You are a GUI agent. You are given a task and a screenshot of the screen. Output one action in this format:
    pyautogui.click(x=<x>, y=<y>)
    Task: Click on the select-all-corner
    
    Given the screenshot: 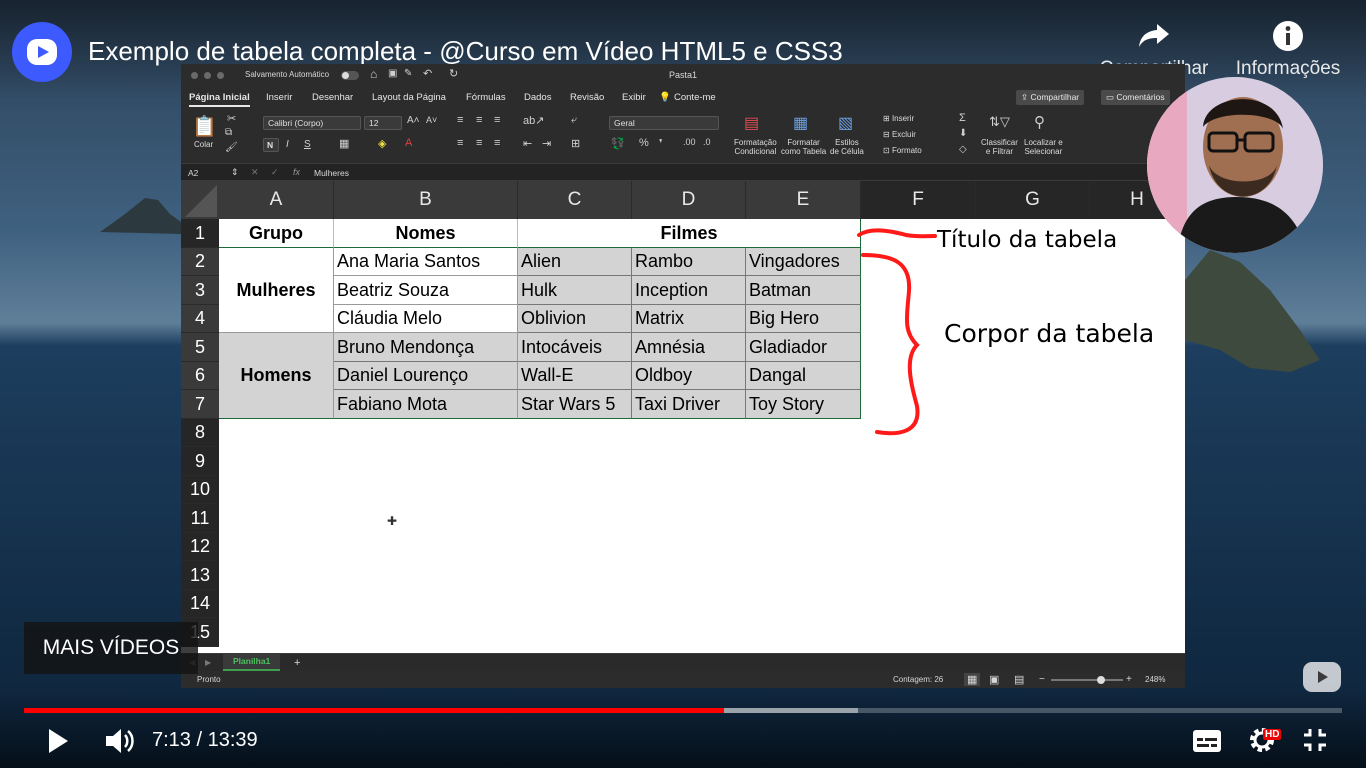 What is the action you would take?
    pyautogui.click(x=200, y=200)
    